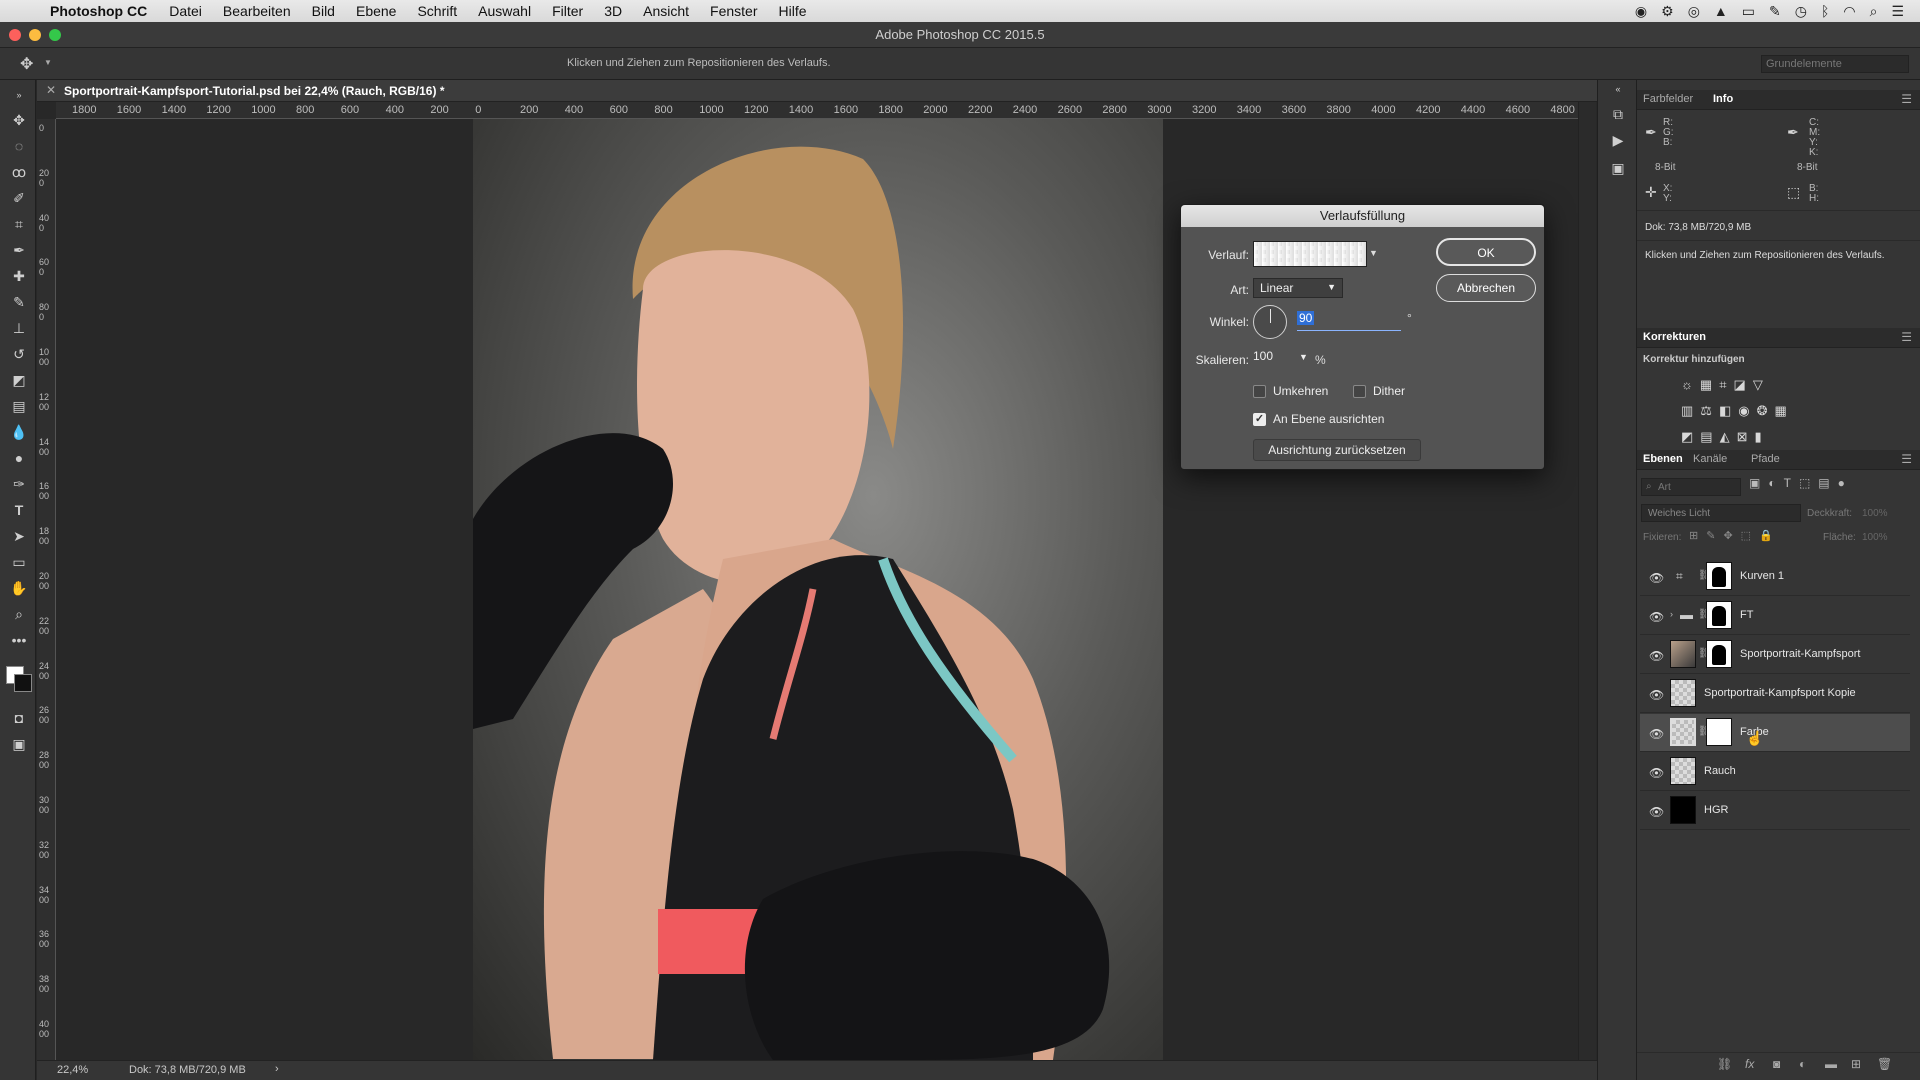 The image size is (1920, 1080). I want to click on tab-ebenen: Ebenen, so click(1663, 459).